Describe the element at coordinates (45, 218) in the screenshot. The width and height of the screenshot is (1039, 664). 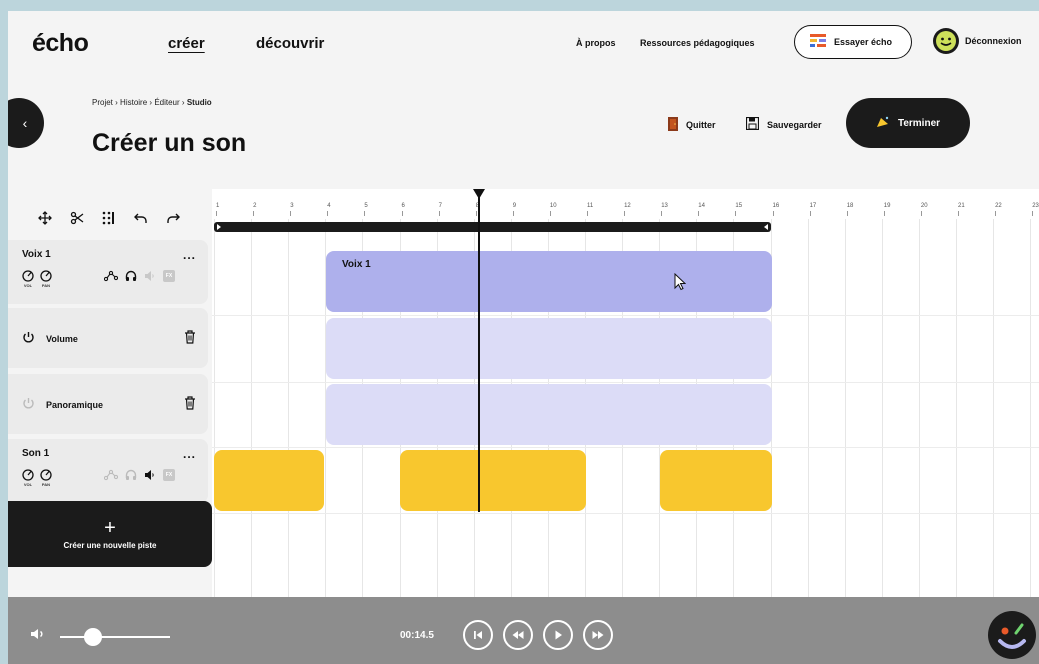
I see `move-icon` at that location.